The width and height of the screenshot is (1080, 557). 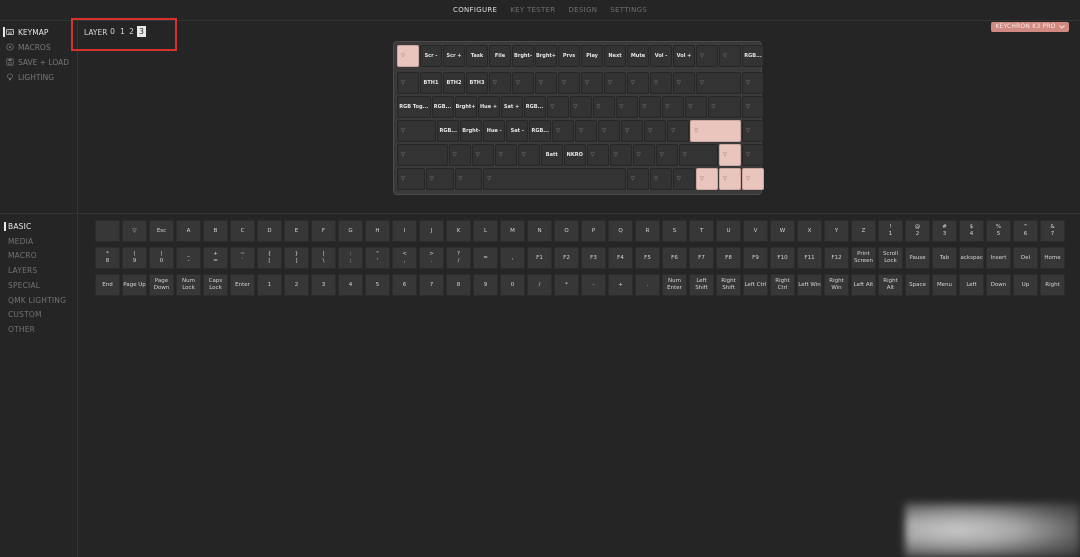 What do you see at coordinates (782, 258) in the screenshot?
I see `keycode-button: F10` at bounding box center [782, 258].